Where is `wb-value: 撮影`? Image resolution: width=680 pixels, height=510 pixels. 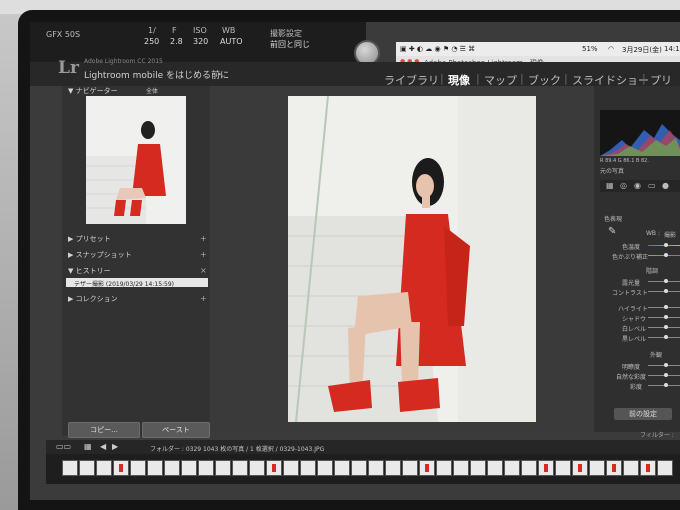
wb-value: 撮影 is located at coordinates (670, 234).